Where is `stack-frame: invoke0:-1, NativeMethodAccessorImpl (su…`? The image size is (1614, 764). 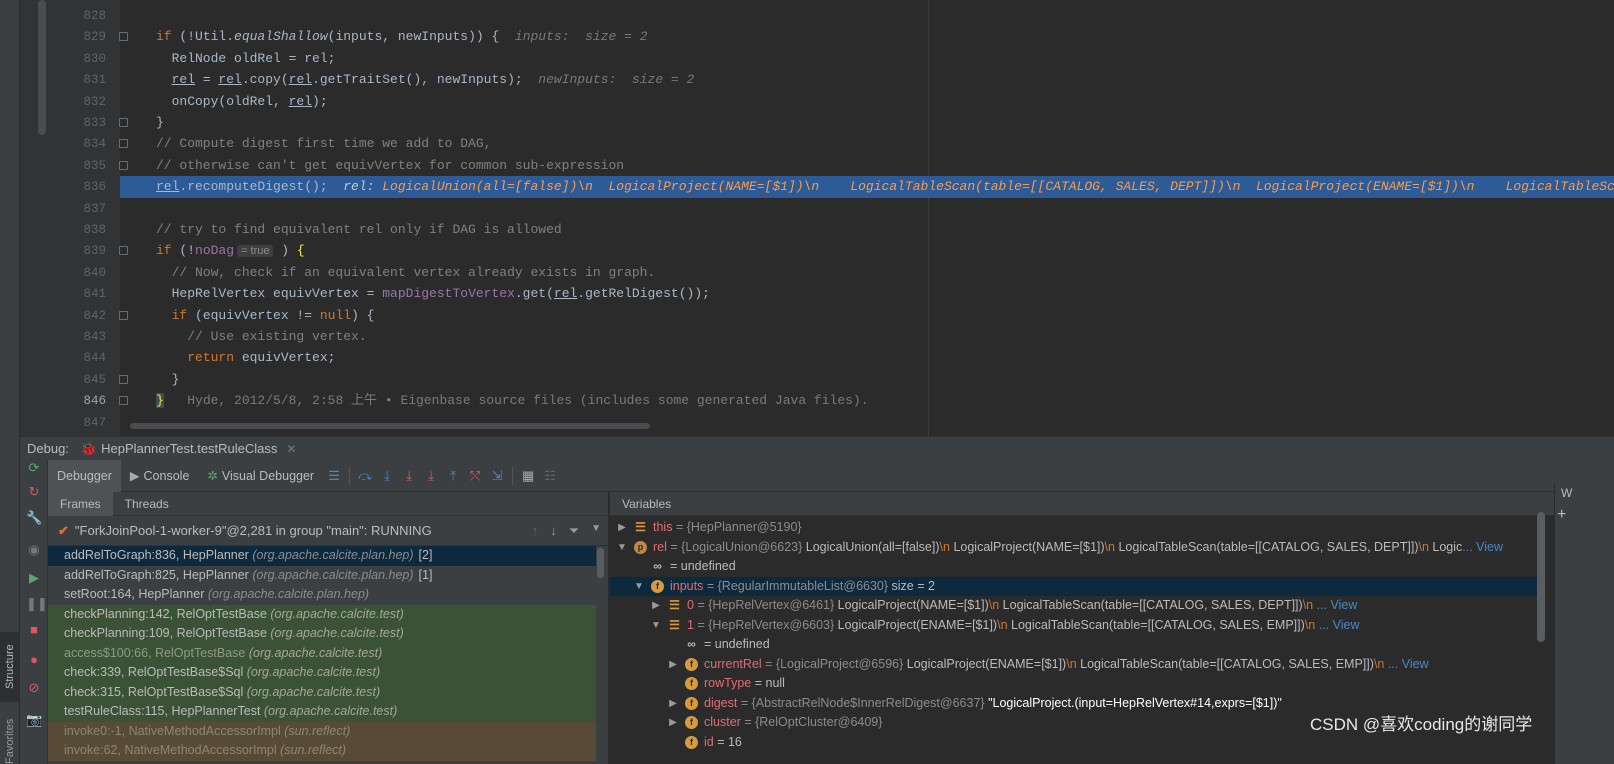
stack-frame: invoke0:-1, NativeMethodAccessorImpl (su… is located at coordinates (322, 731).